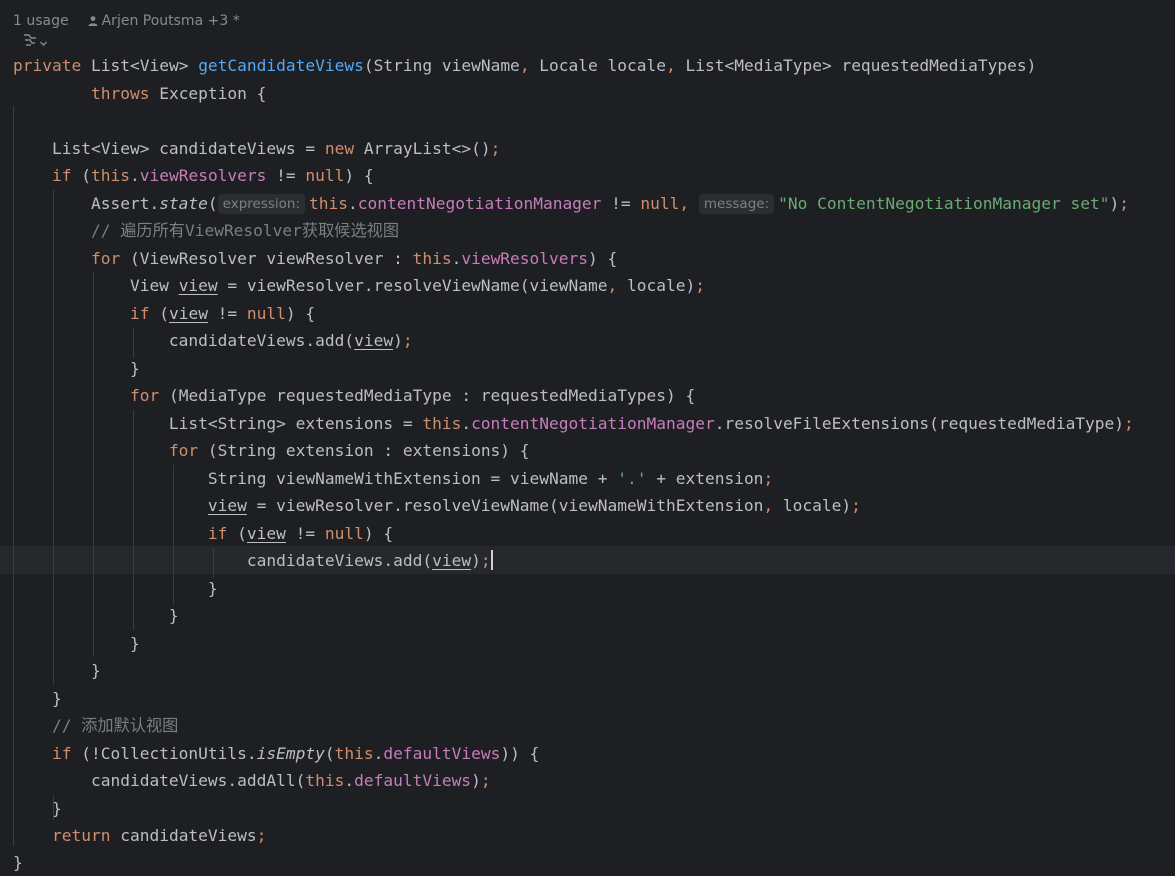 This screenshot has height=876, width=1175. I want to click on ai-assistant-menu, so click(35, 42).